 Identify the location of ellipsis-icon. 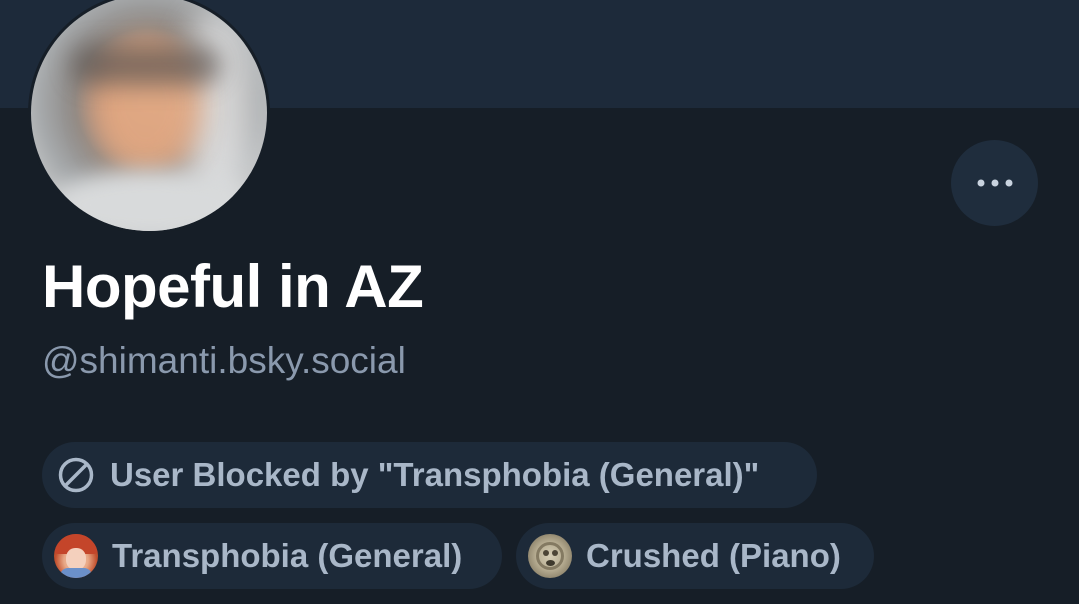
(995, 183).